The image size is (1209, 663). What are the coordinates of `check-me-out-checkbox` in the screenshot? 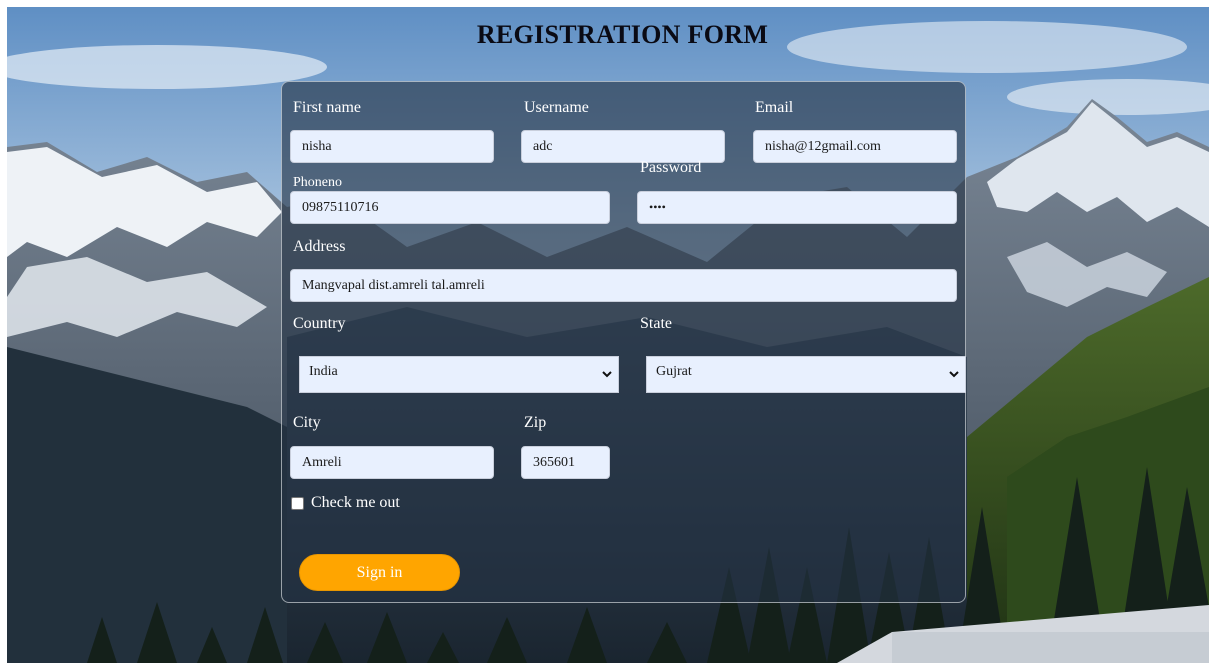 It's located at (297, 503).